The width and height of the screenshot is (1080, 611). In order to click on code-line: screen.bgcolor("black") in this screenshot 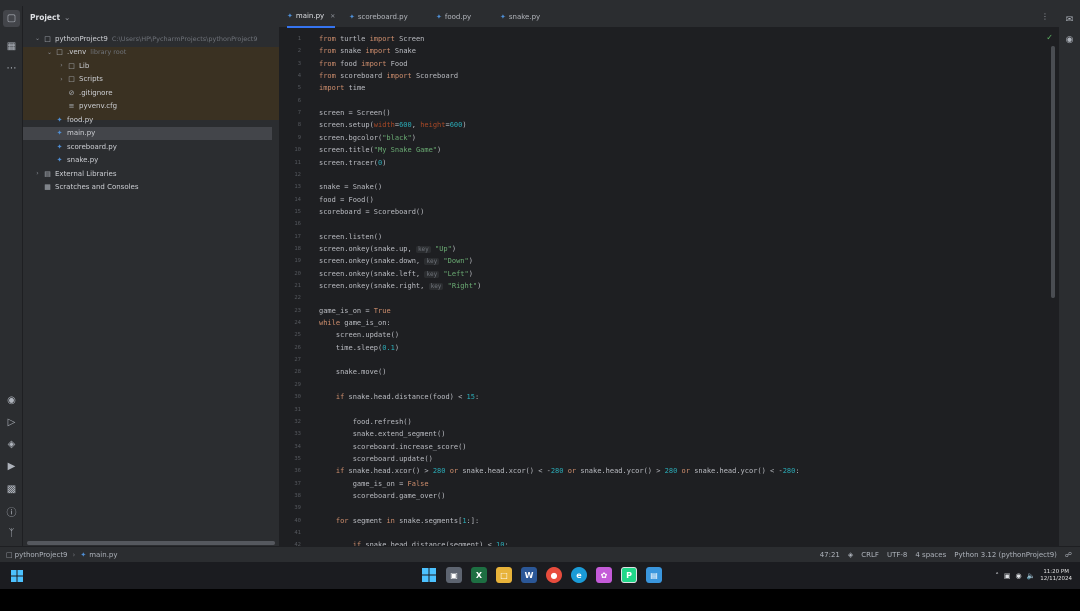, I will do `click(367, 138)`.